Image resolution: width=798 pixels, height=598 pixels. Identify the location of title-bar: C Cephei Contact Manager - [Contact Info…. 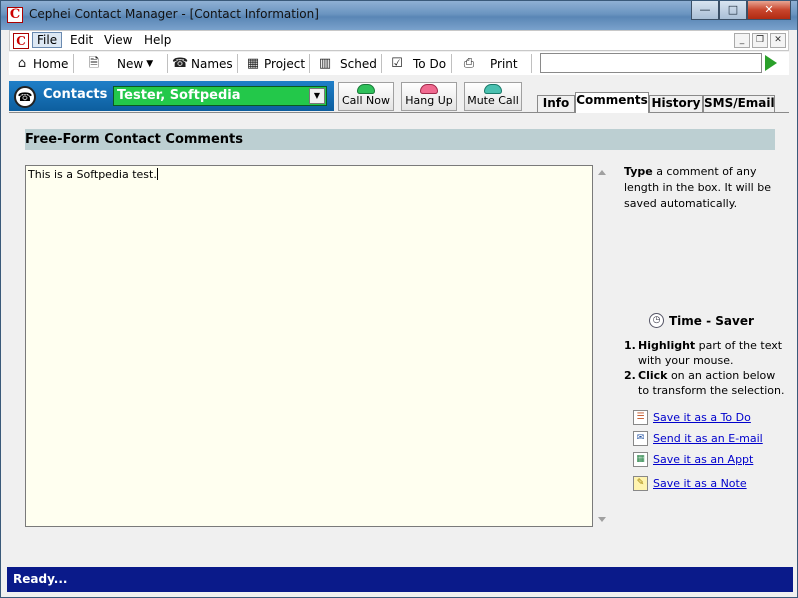
(399, 15).